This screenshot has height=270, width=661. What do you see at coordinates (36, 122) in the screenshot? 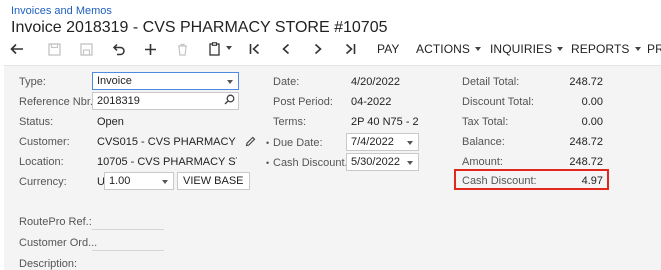
I see `status-label: Status:` at bounding box center [36, 122].